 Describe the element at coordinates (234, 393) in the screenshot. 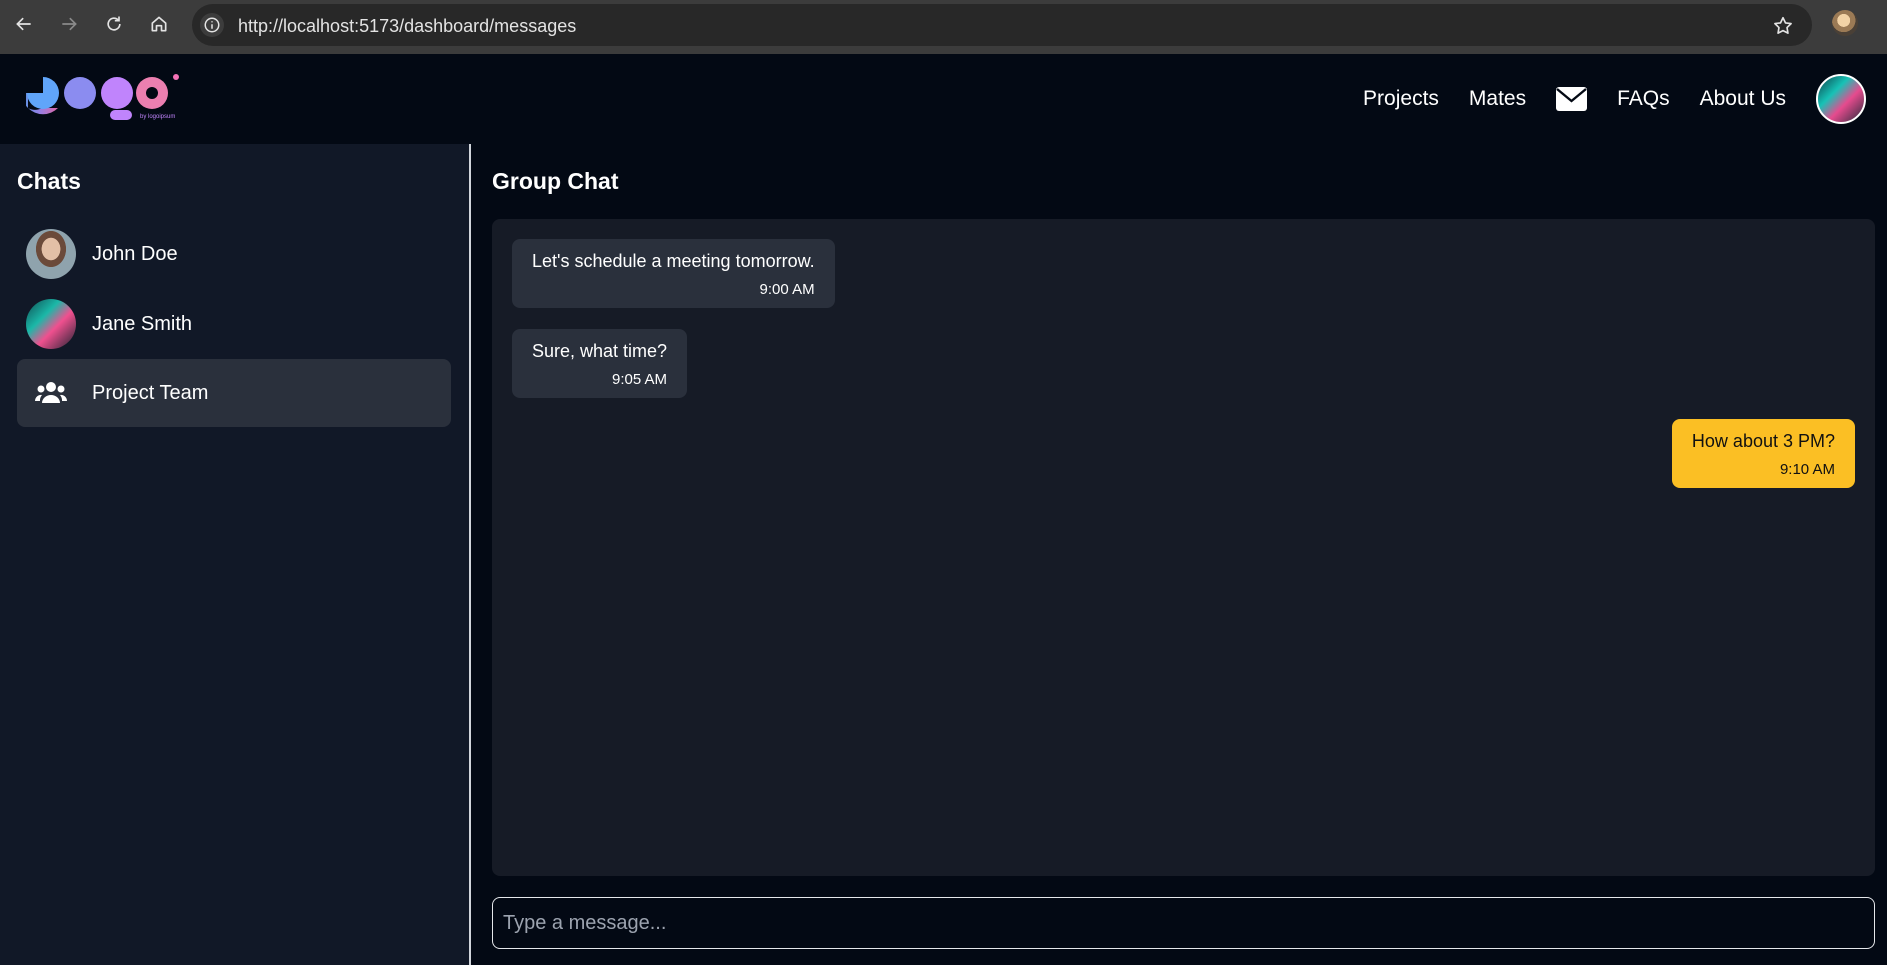

I see `chat-item-project-team: Project Team` at that location.